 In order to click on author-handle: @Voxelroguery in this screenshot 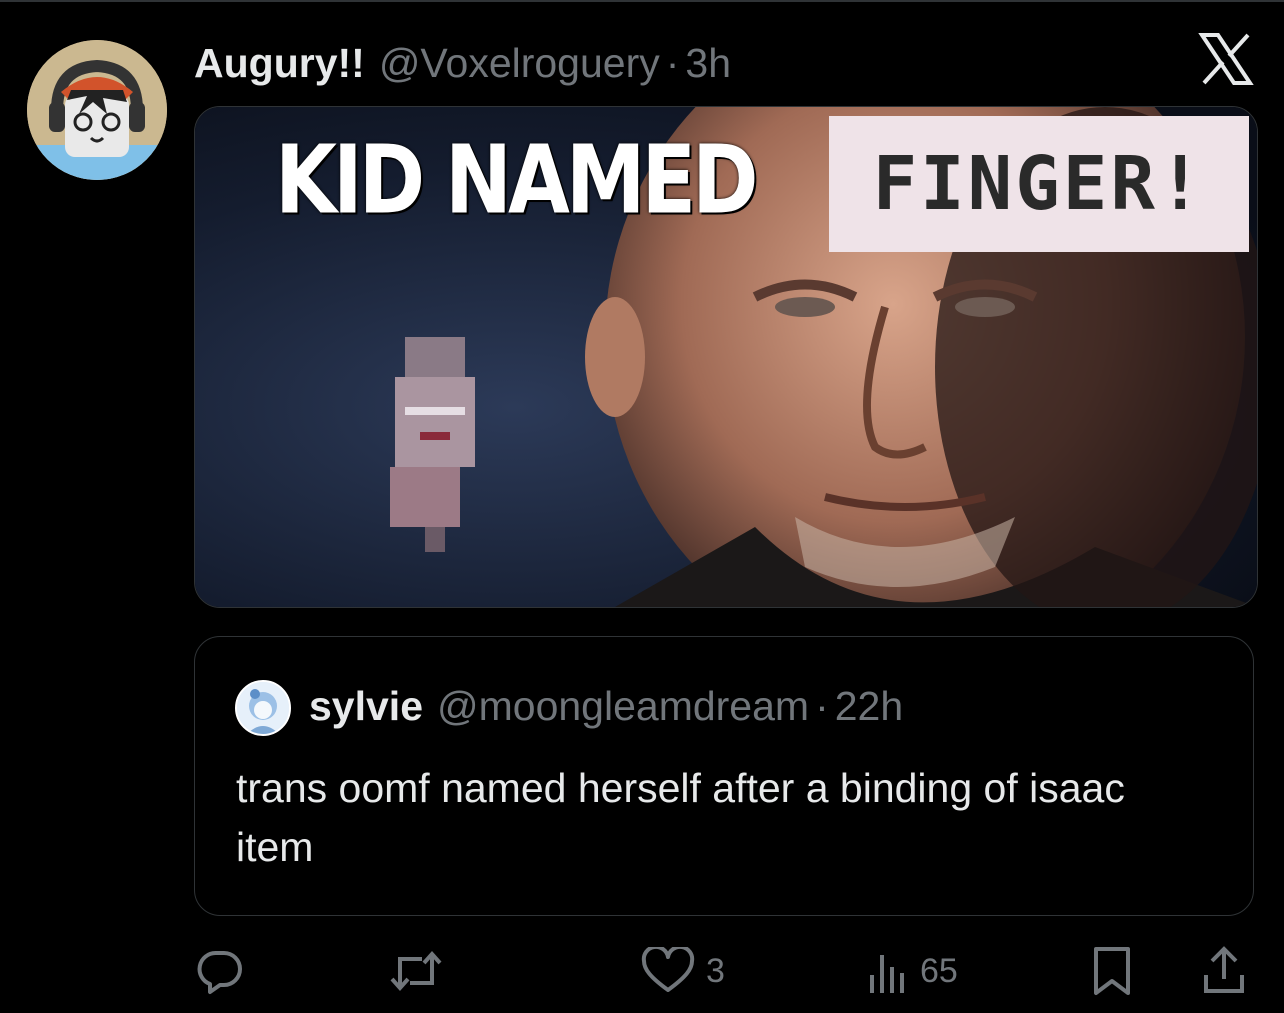, I will do `click(519, 63)`.